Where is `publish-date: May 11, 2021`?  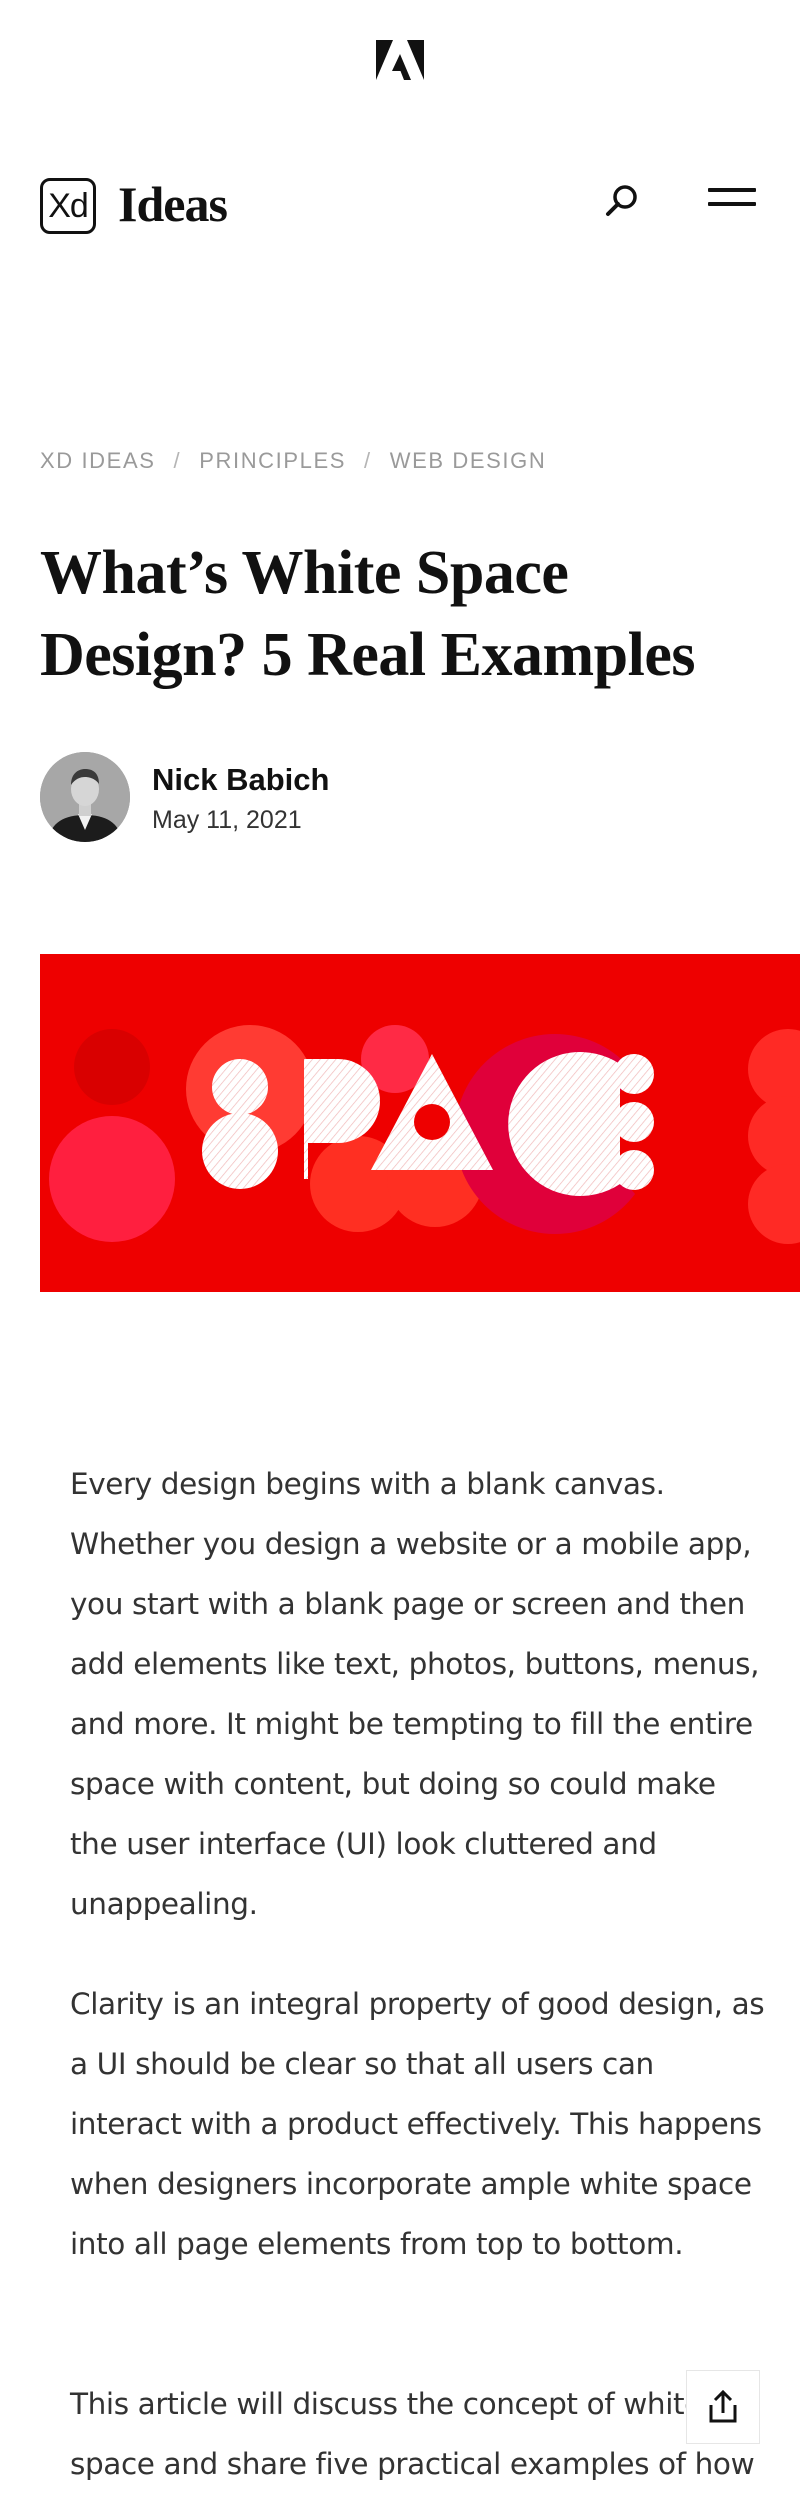
publish-date: May 11, 2021 is located at coordinates (227, 820).